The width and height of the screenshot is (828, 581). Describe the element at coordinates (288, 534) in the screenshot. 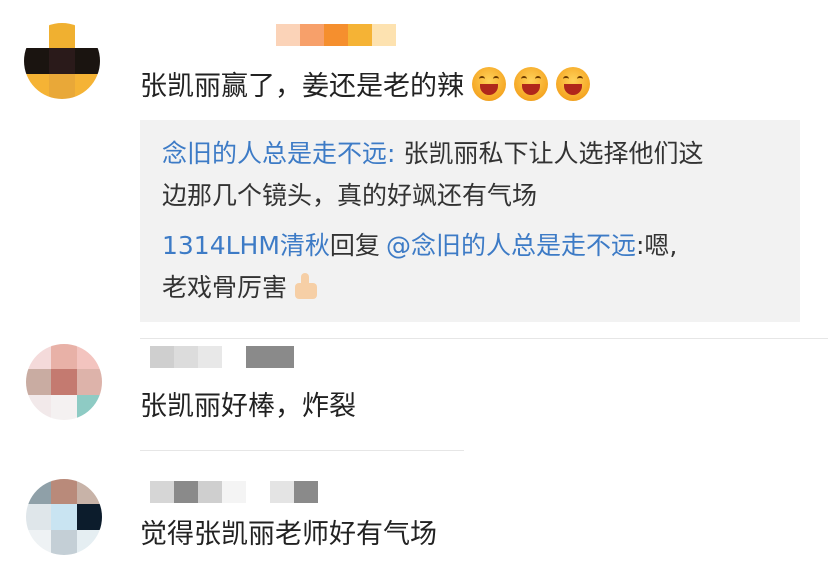

I see `comment-text: 觉得张凯丽老师好有气场` at that location.